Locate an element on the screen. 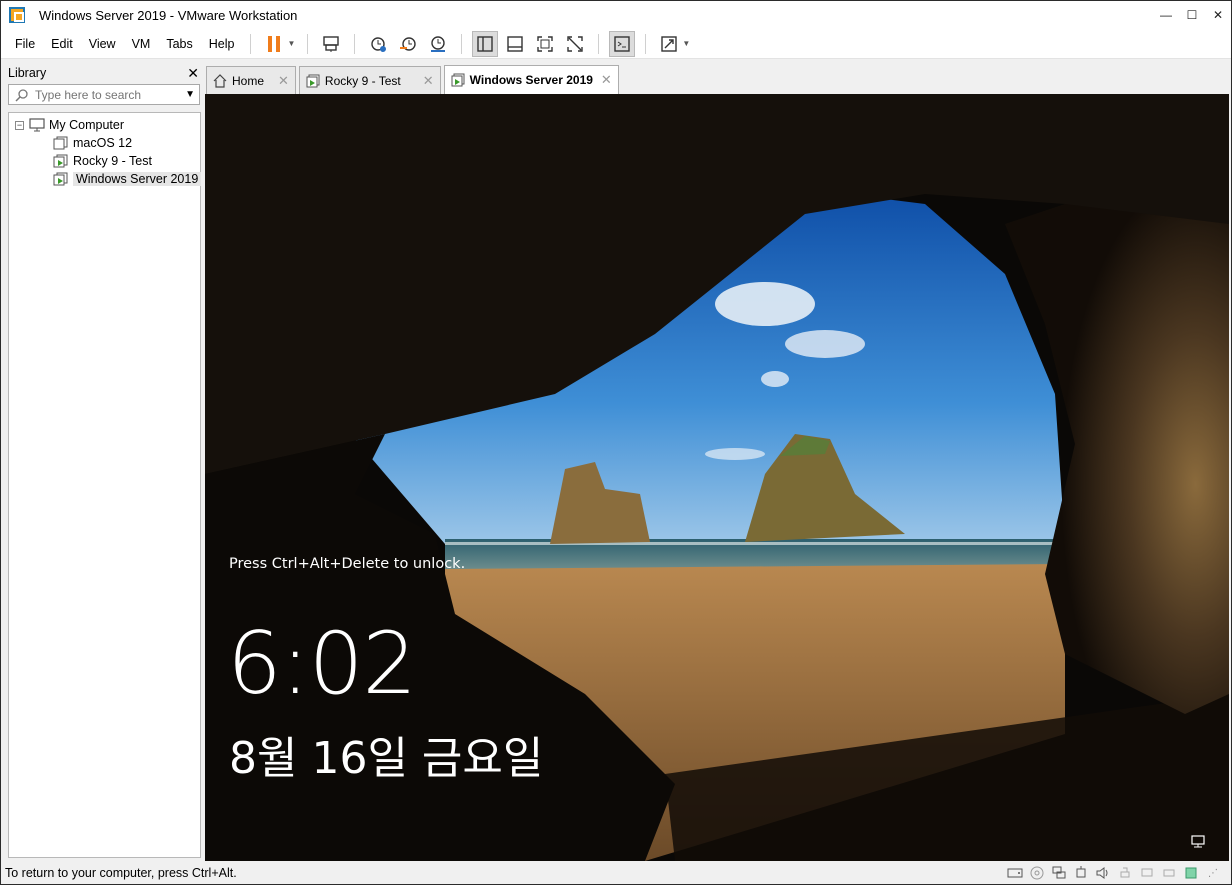  power-dropdown-icon: ▼ is located at coordinates (291, 43).